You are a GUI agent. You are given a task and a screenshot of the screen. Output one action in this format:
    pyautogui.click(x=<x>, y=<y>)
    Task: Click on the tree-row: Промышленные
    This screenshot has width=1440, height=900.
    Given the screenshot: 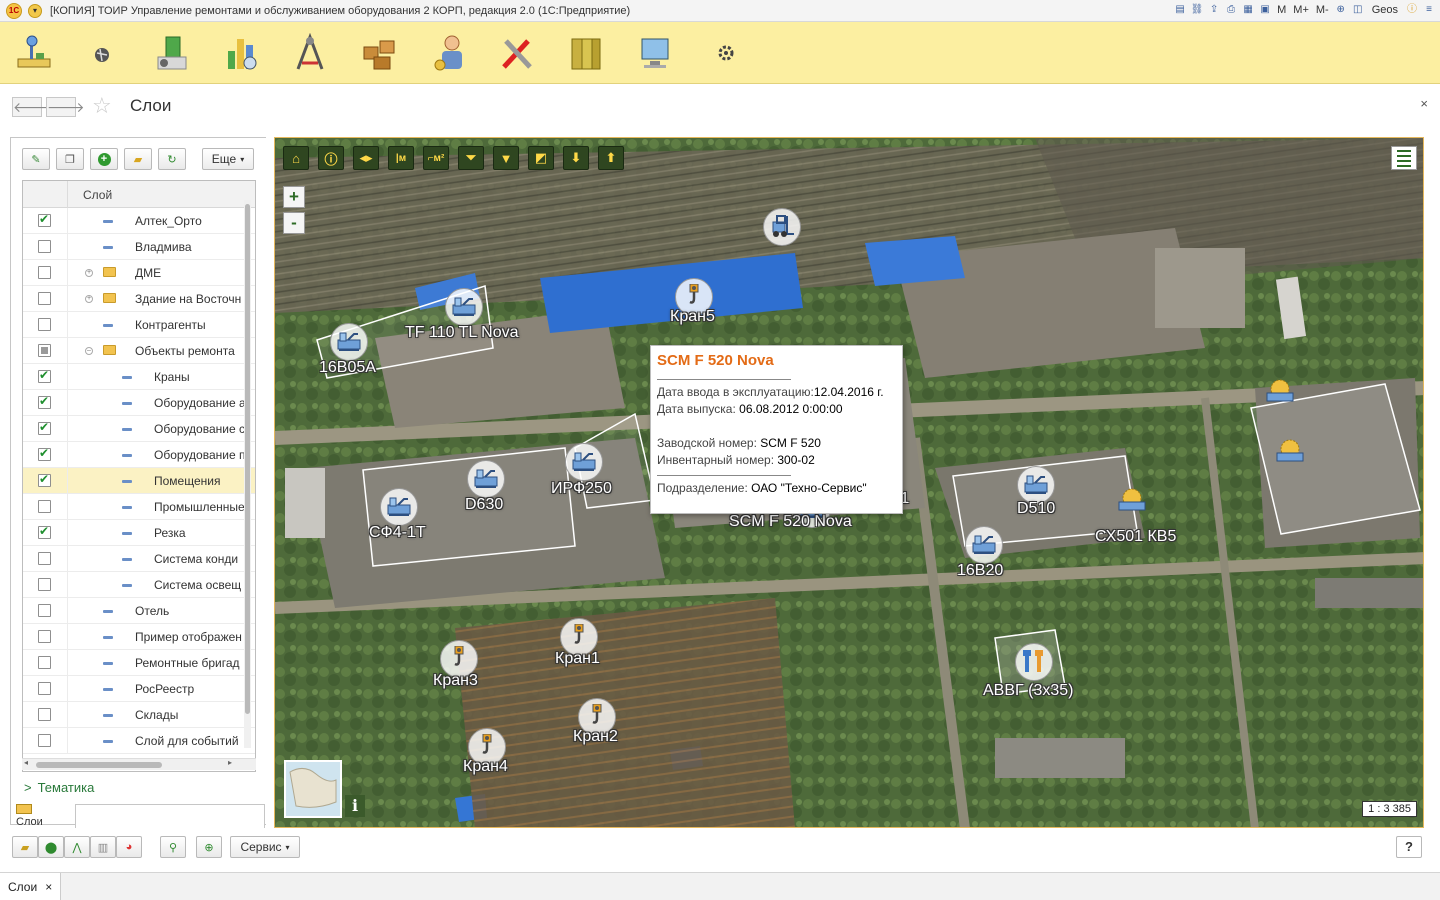 What is the action you would take?
    pyautogui.click(x=139, y=507)
    